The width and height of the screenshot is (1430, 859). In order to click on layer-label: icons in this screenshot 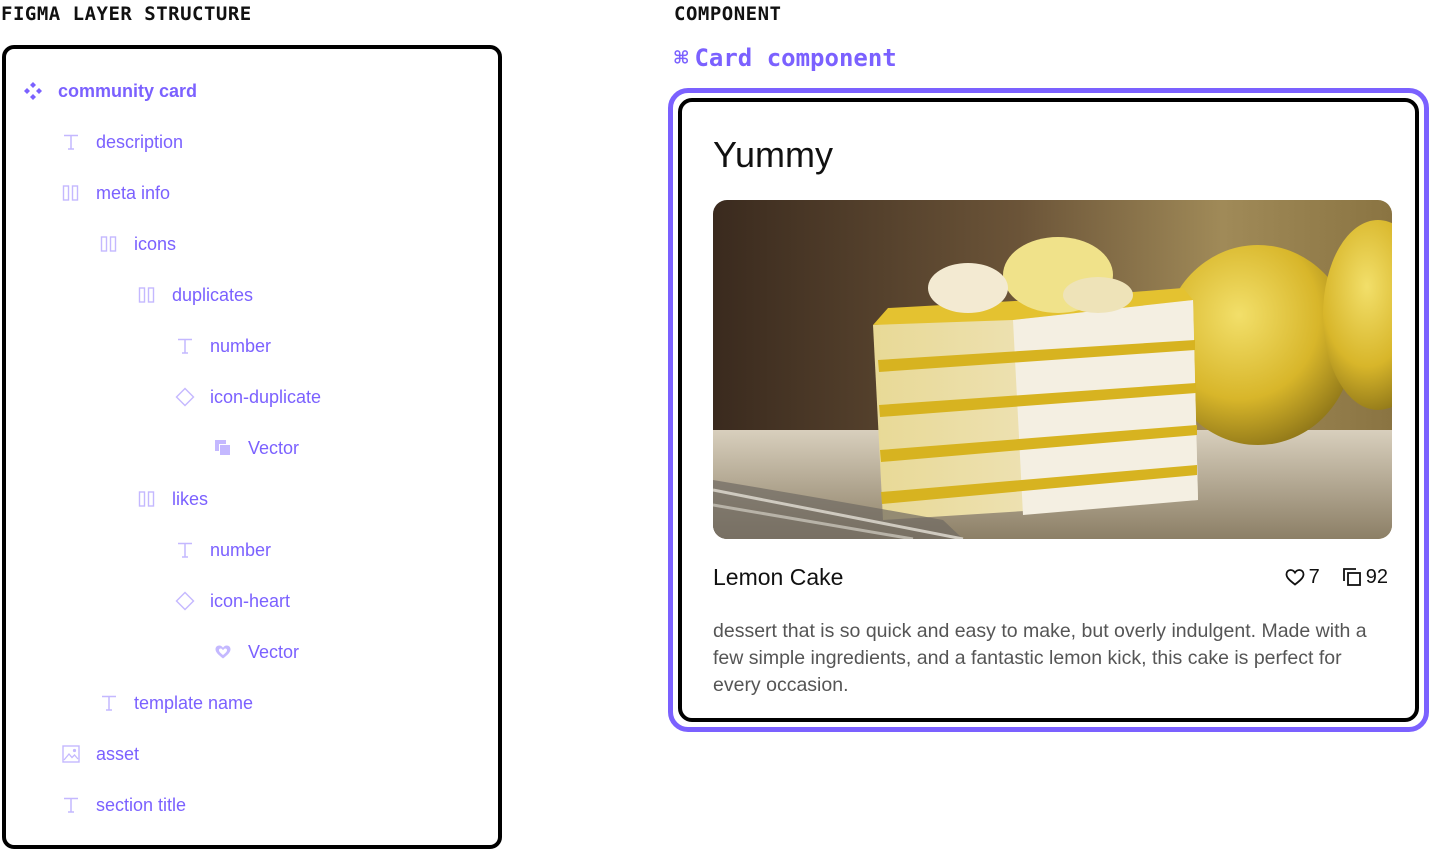, I will do `click(155, 244)`.